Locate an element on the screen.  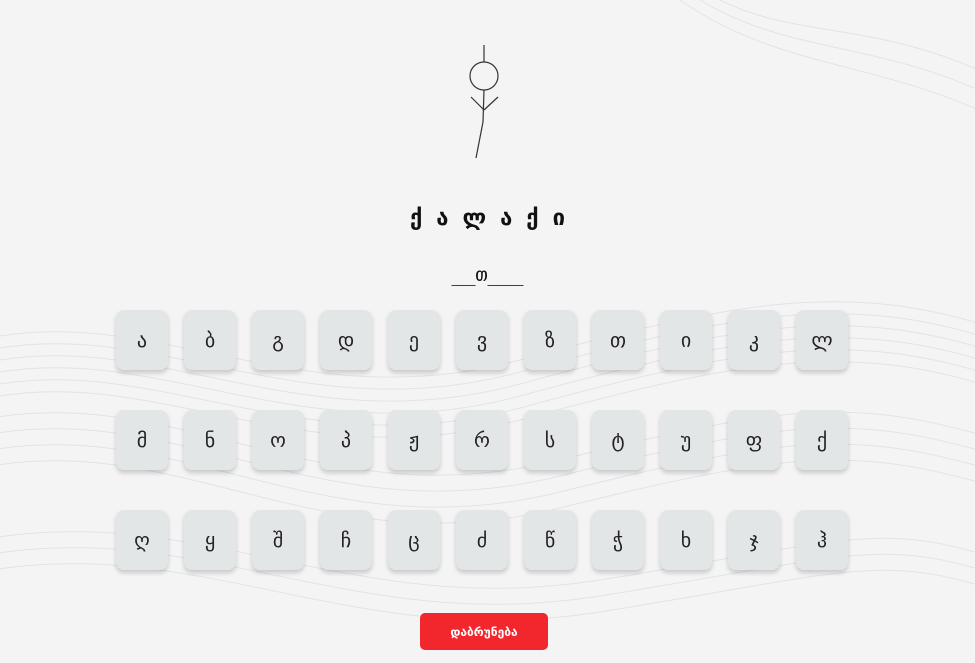
letter-key: კ is located at coordinates (754, 340).